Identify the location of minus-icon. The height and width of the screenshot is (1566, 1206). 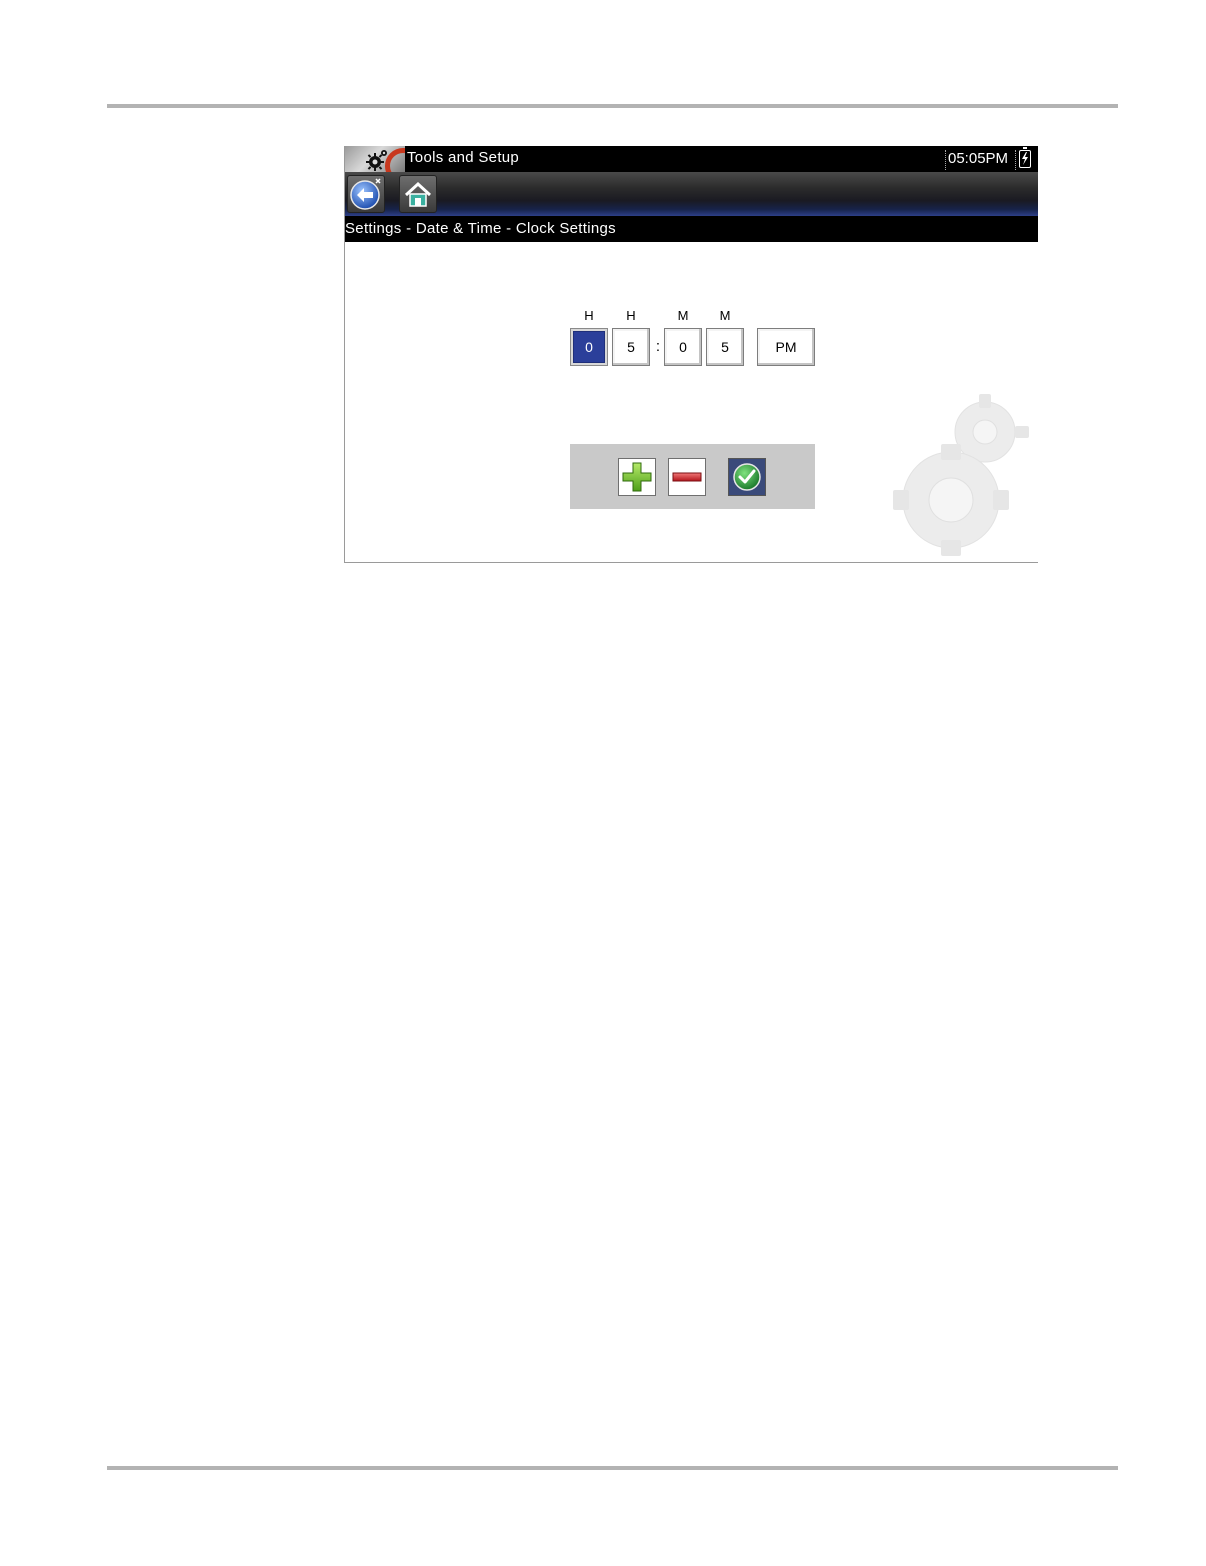
(687, 477).